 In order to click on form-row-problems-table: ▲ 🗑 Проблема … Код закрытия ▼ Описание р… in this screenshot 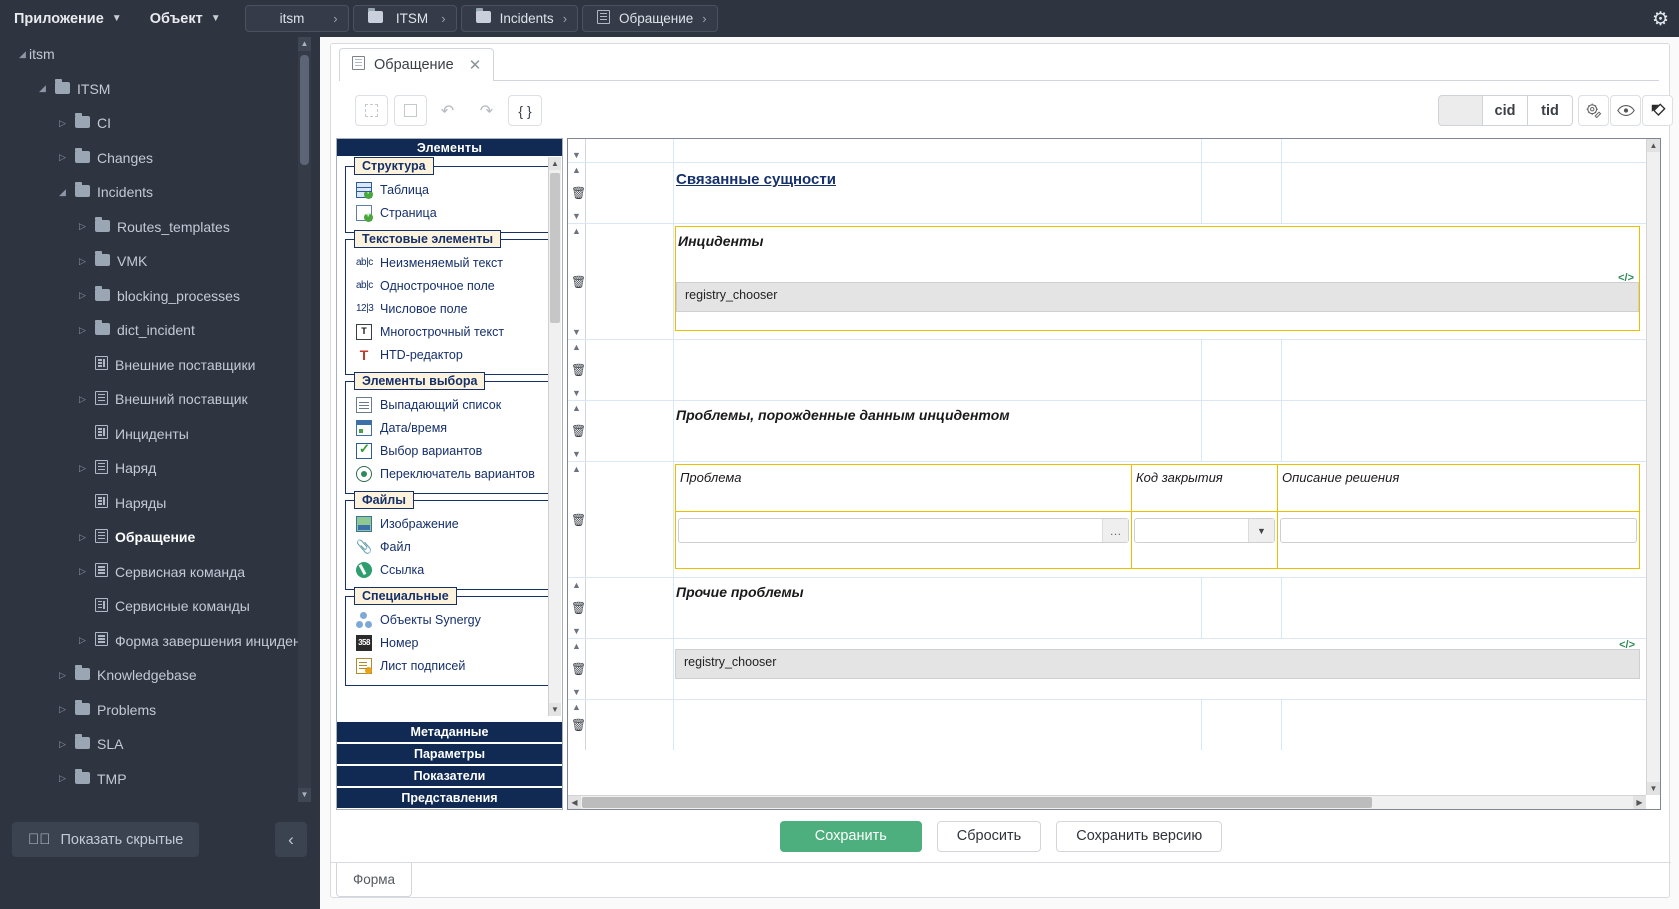, I will do `click(1107, 520)`.